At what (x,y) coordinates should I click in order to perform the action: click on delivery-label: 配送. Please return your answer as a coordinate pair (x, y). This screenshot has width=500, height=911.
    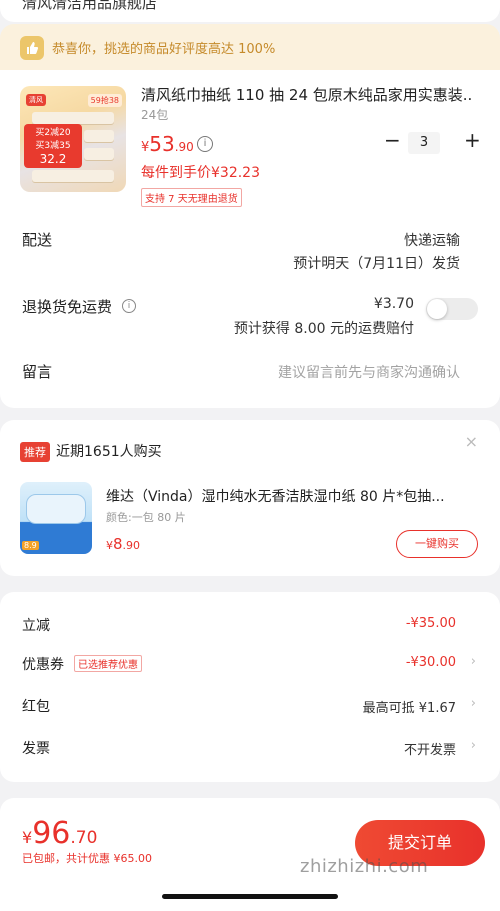
    Looking at the image, I should click on (37, 240).